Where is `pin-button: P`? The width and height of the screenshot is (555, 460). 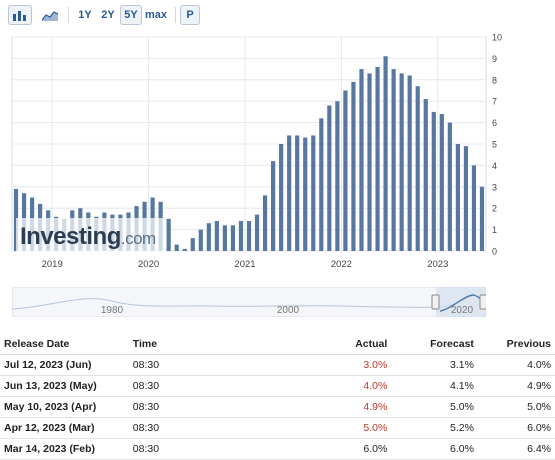 pin-button: P is located at coordinates (190, 15).